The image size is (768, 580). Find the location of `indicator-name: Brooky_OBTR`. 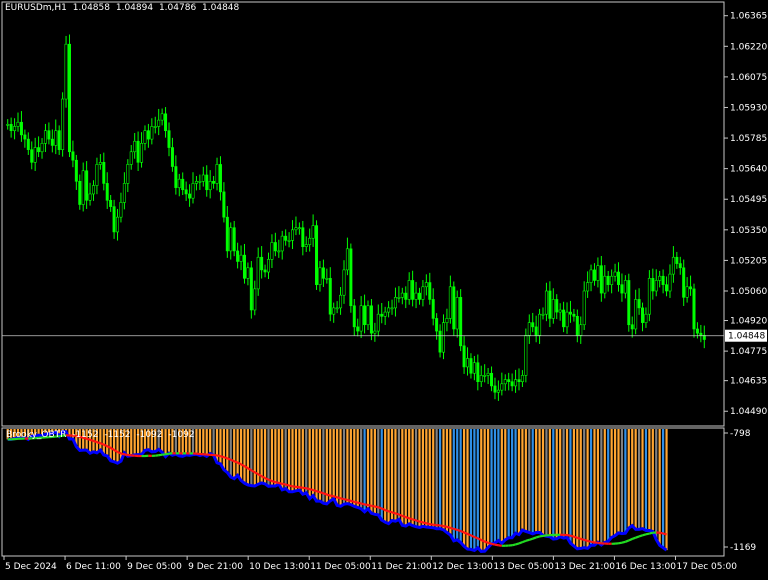

indicator-name: Brooky_OBTR is located at coordinates (36, 435).